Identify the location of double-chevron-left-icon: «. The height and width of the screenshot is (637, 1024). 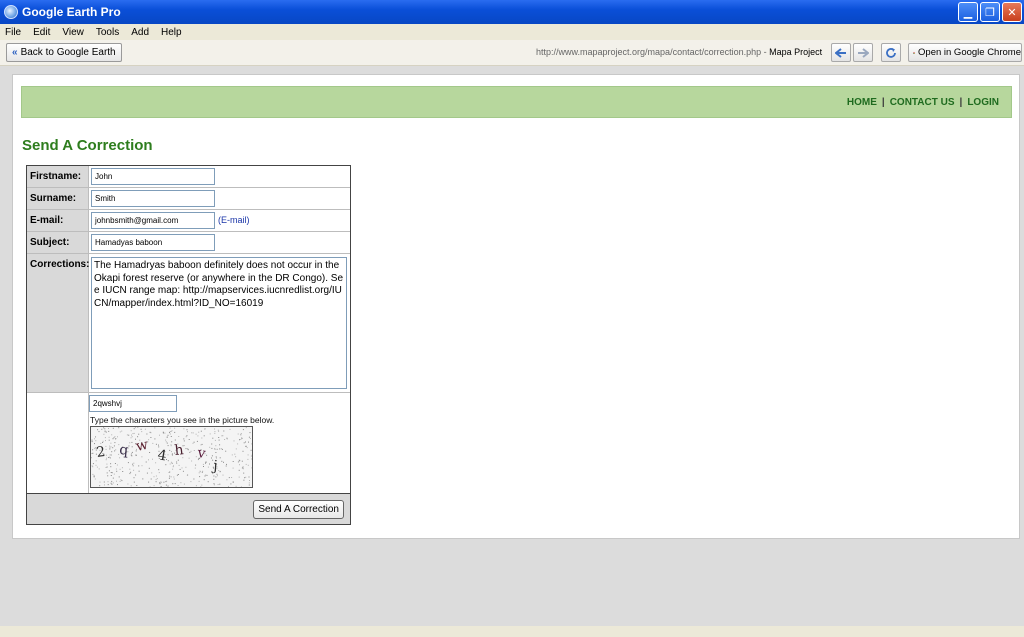
(15, 52).